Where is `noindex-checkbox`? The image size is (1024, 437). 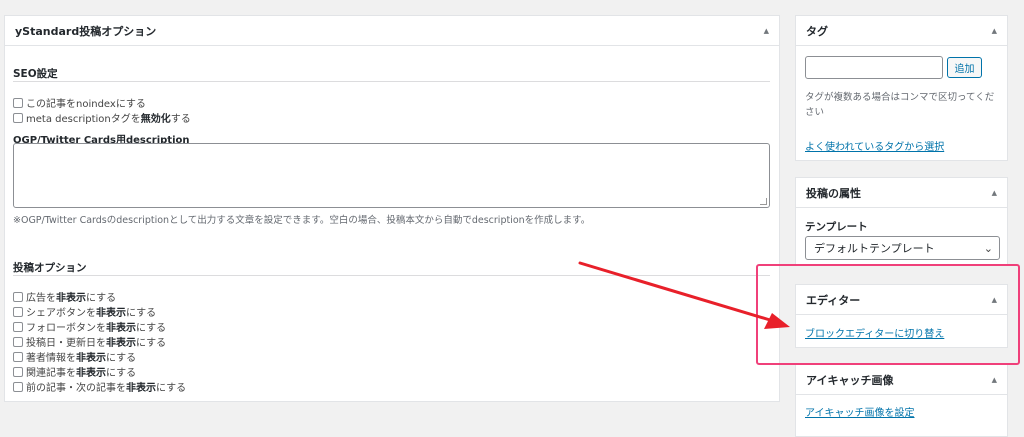 noindex-checkbox is located at coordinates (18, 102).